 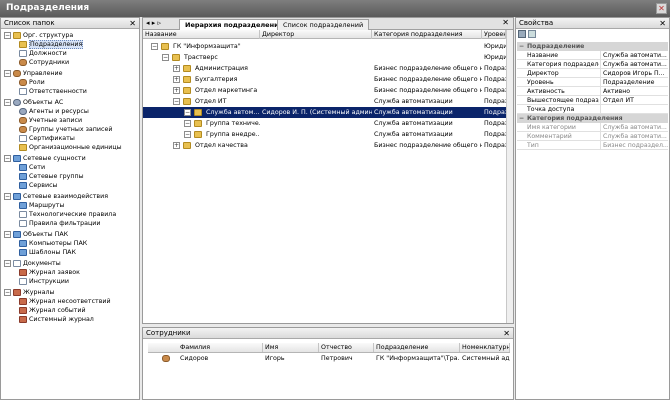 I want to click on column-header-category: Категория подразделения, so click(x=427, y=34).